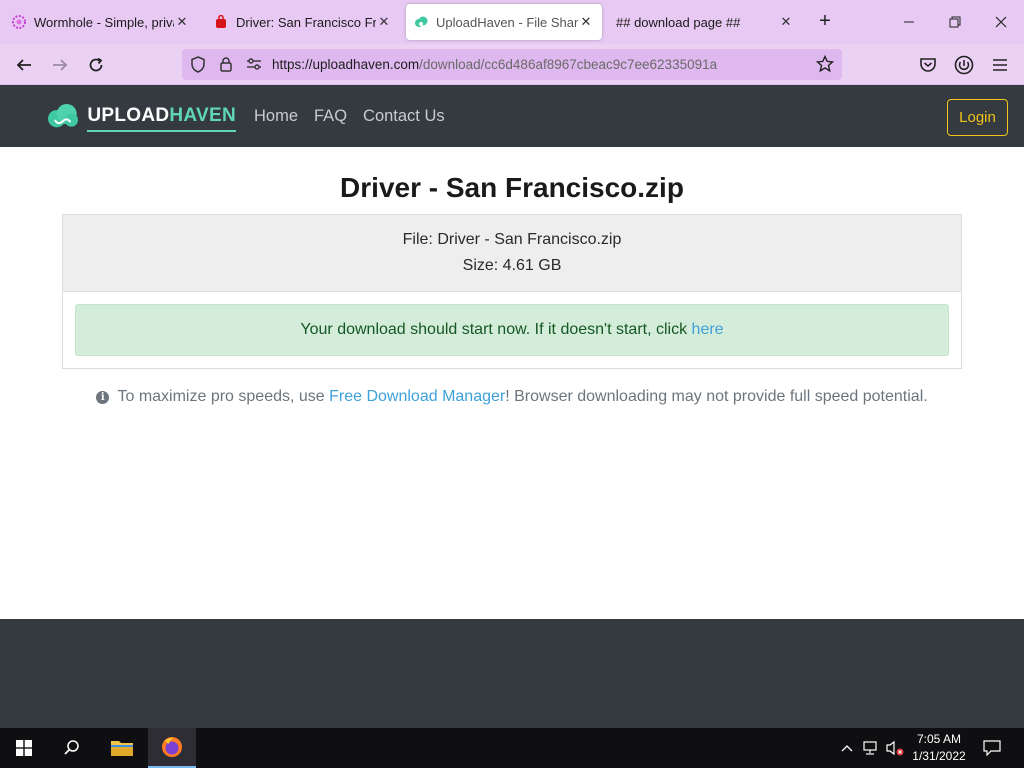  Describe the element at coordinates (104, 22) in the screenshot. I see `tab-title: Wormhole - Simple, private` at that location.